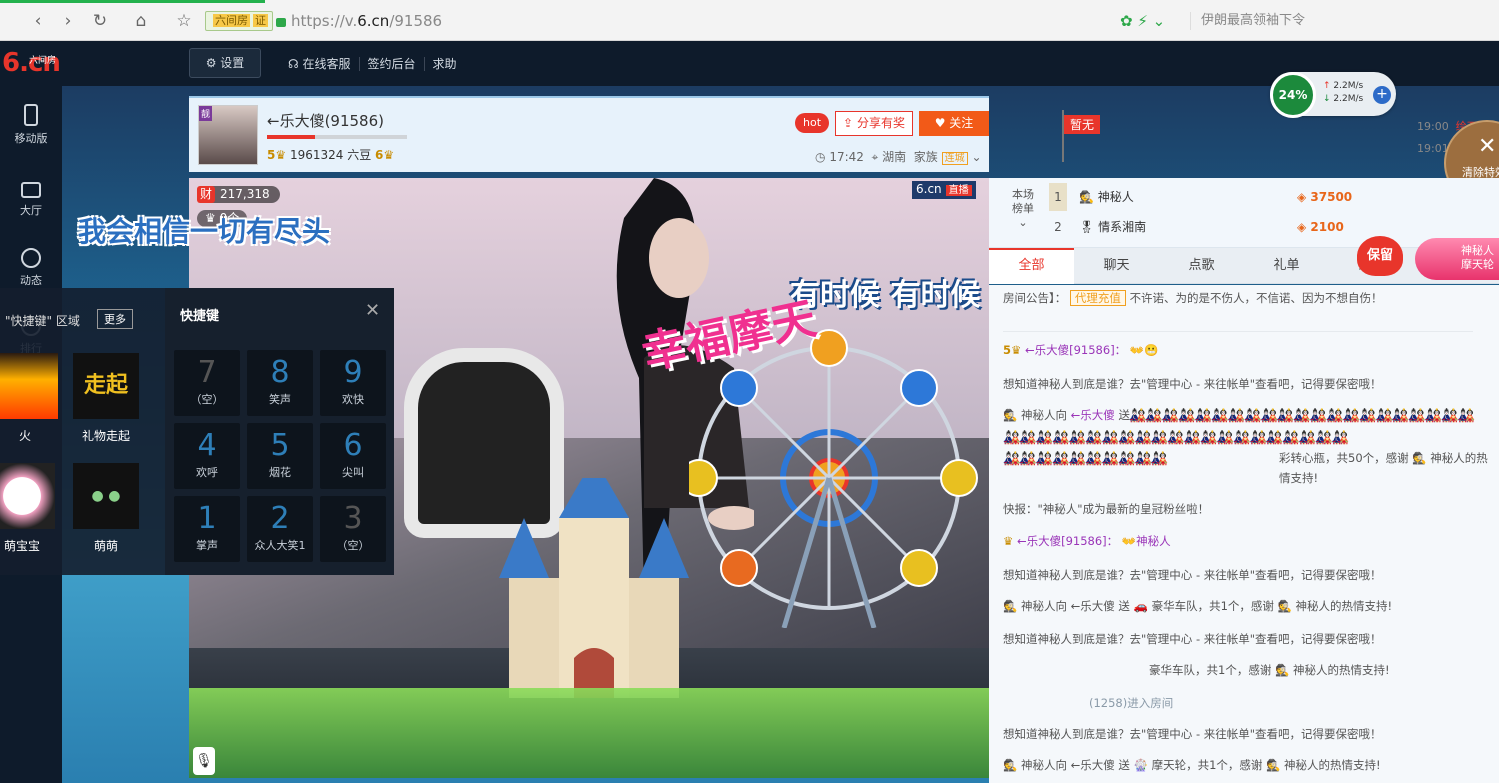 This screenshot has width=1499, height=783. What do you see at coordinates (280, 529) in the screenshot?
I see `shortcut-key-2: 2 众人大笑1` at bounding box center [280, 529].